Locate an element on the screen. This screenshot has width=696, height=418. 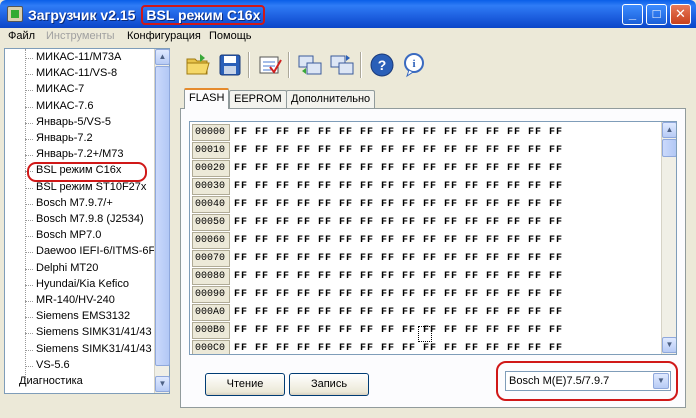
write-ecu-icon is located at coordinates (342, 65).